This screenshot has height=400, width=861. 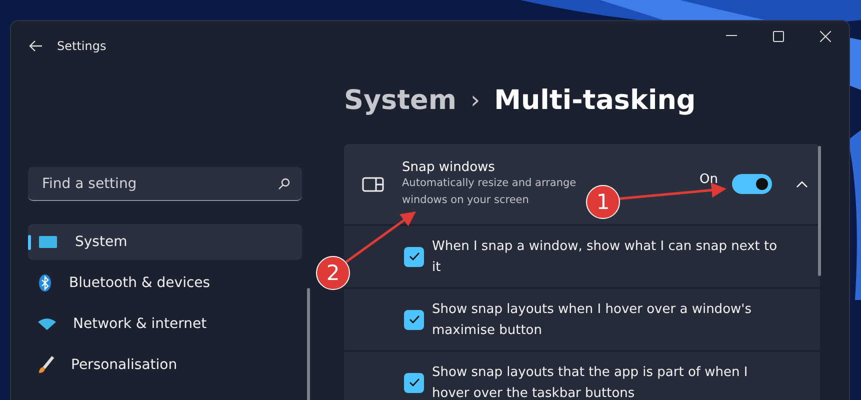 What do you see at coordinates (165, 242) in the screenshot?
I see `nav-item: System` at bounding box center [165, 242].